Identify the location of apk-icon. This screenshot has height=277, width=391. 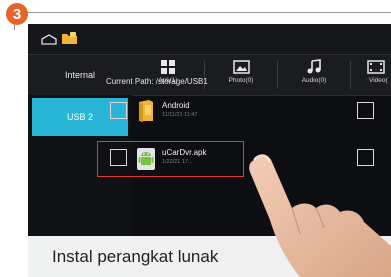
(168, 67).